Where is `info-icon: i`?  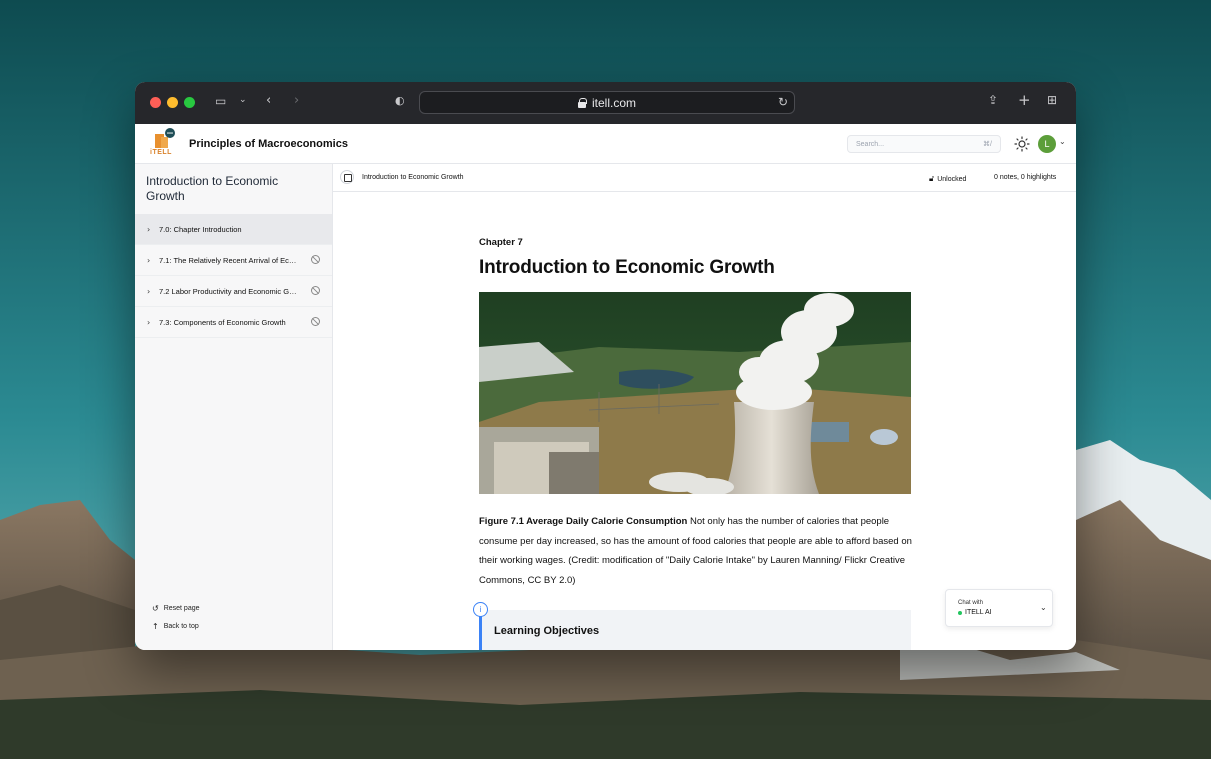
info-icon: i is located at coordinates (480, 609).